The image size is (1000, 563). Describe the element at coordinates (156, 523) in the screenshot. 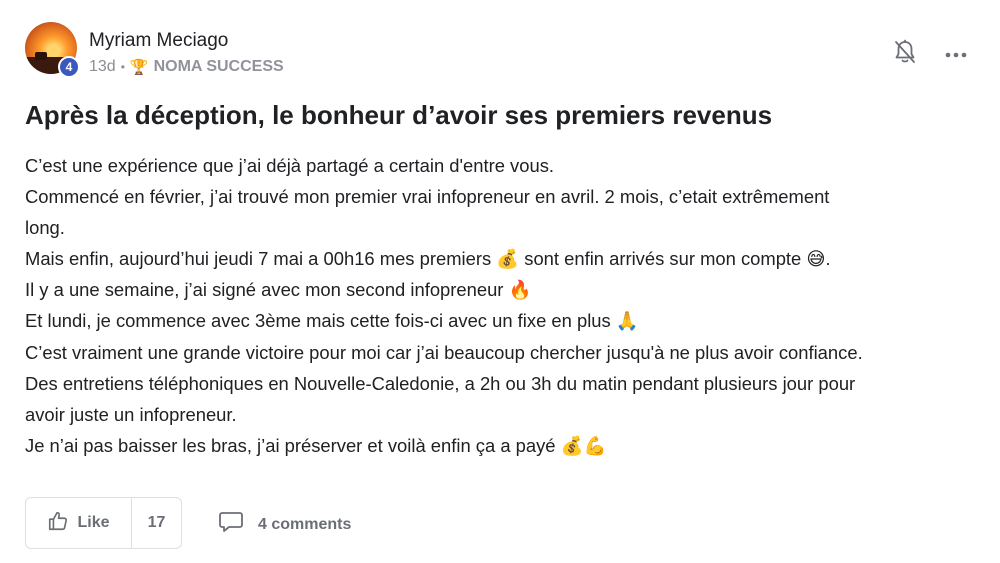

I see `like-count: 17` at that location.